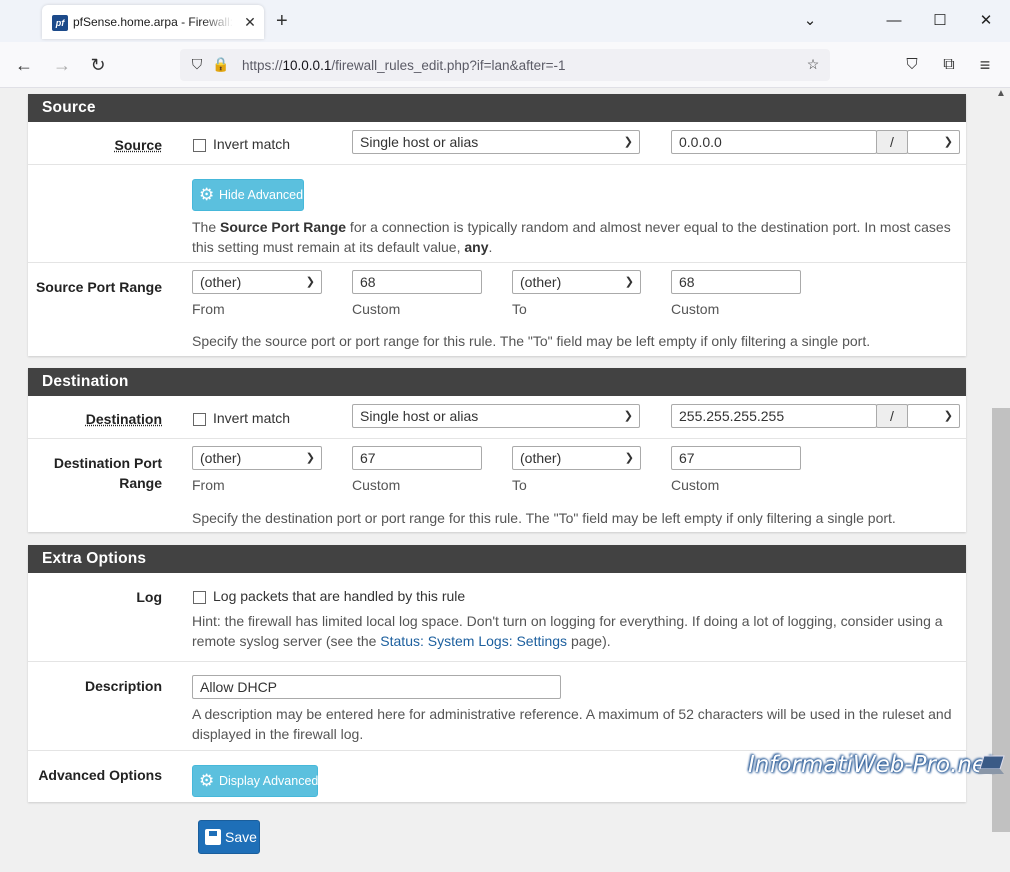 The height and width of the screenshot is (872, 1010). What do you see at coordinates (933, 416) in the screenshot?
I see `destination-mask-select: ❯` at bounding box center [933, 416].